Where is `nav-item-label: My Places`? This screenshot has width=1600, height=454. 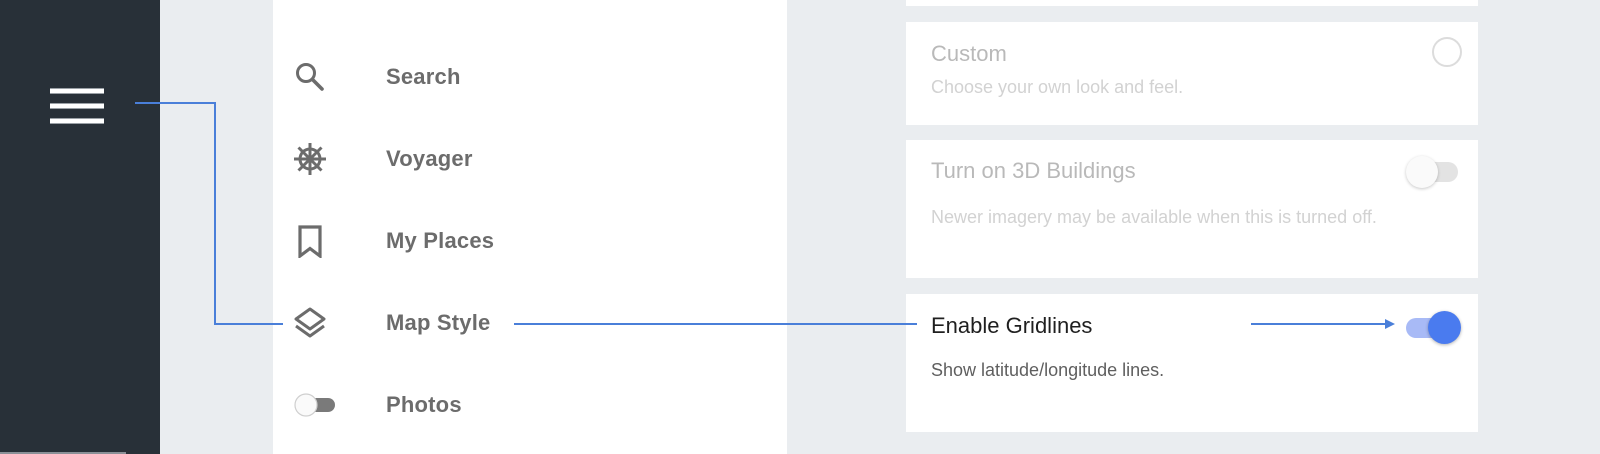 nav-item-label: My Places is located at coordinates (440, 240).